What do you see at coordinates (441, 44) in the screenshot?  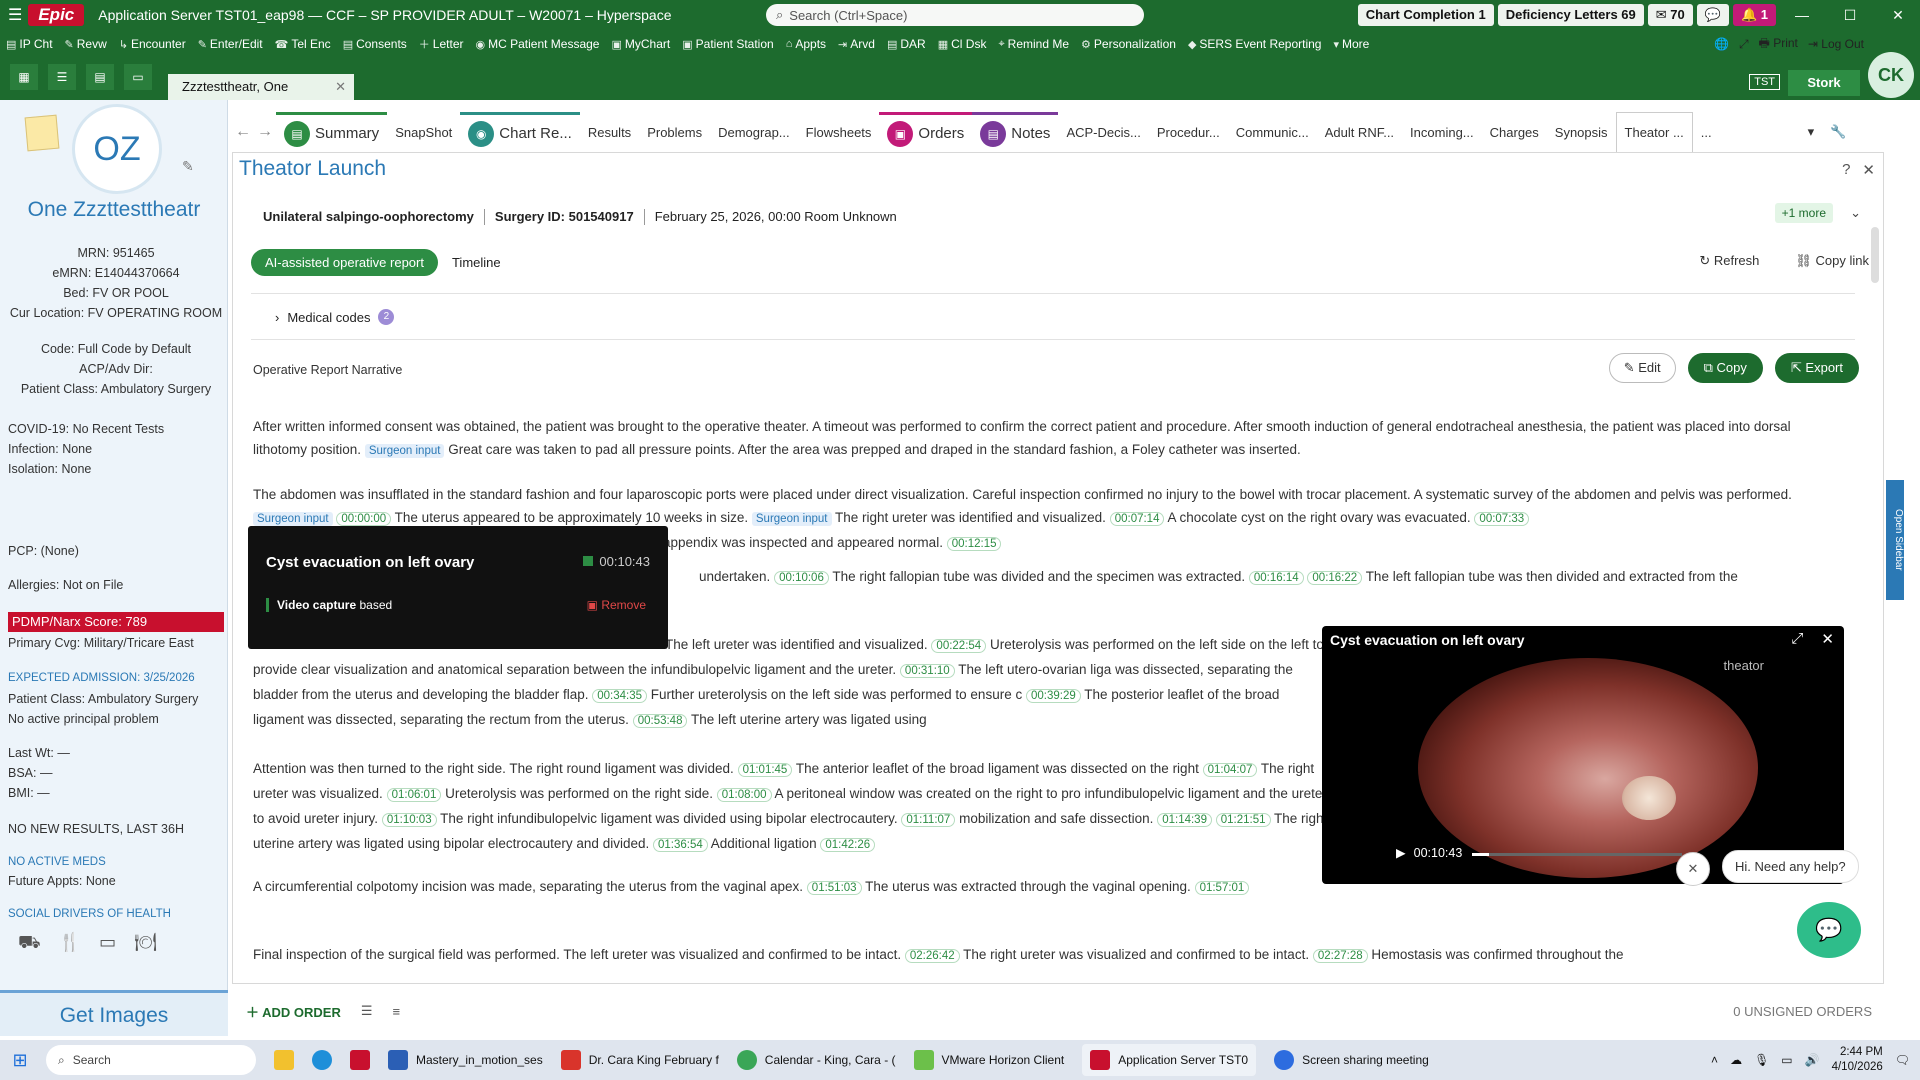 I see `toolbar-item: ＋ Letter` at bounding box center [441, 44].